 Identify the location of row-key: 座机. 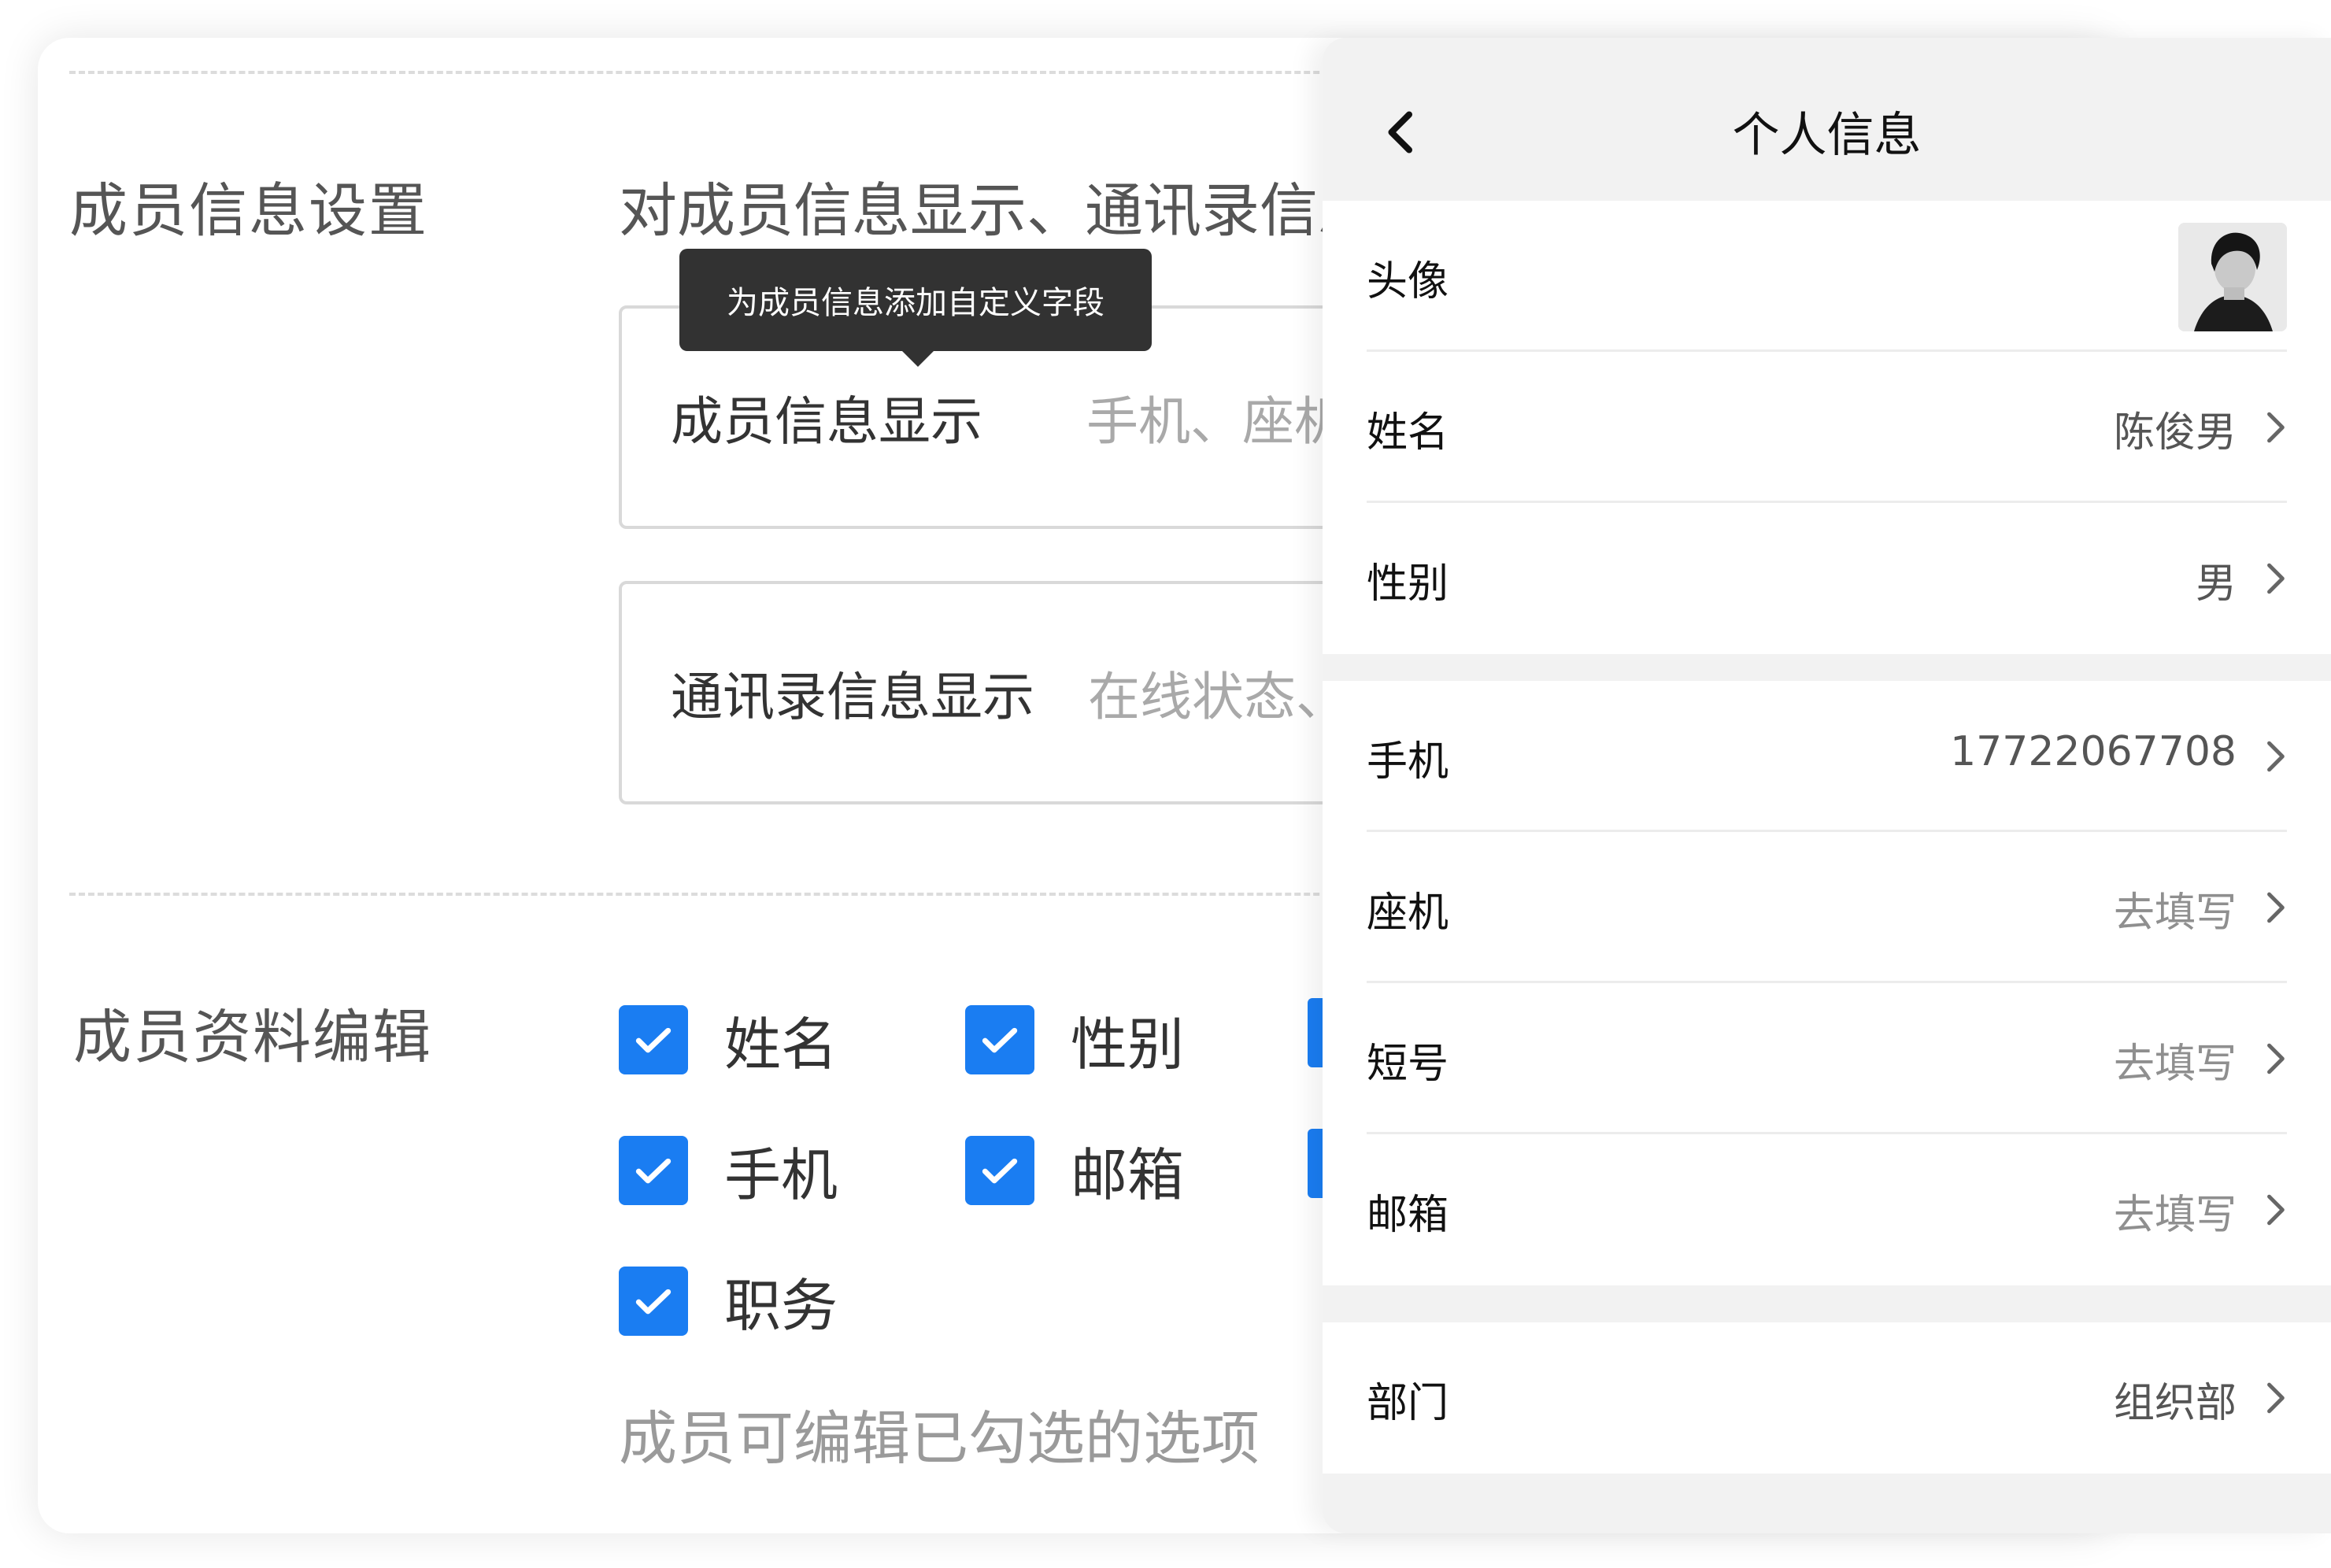
(1408, 913).